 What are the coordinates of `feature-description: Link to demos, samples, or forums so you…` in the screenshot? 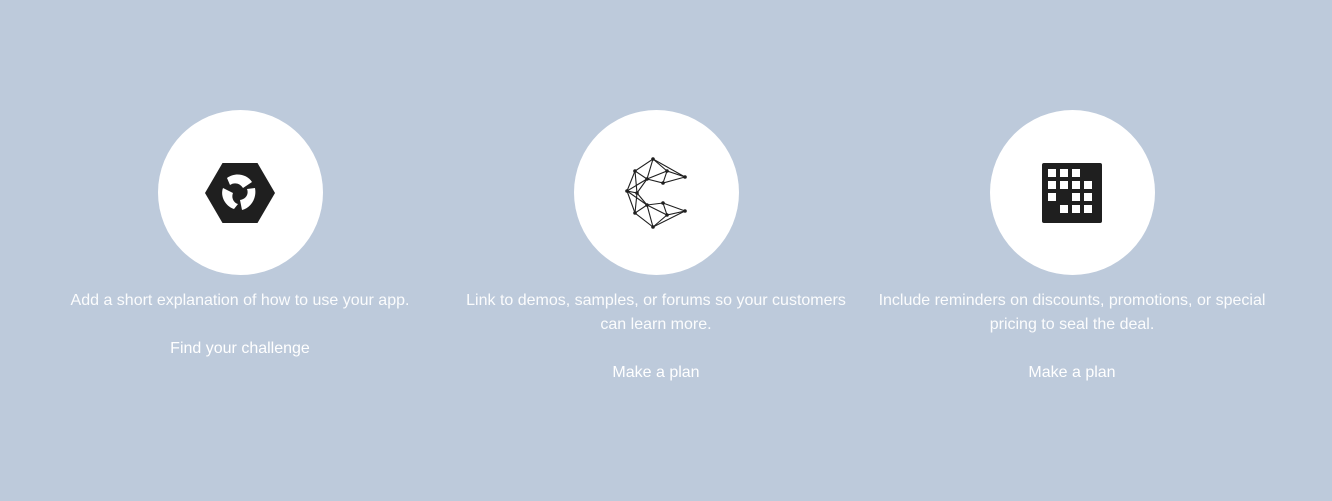 It's located at (656, 312).